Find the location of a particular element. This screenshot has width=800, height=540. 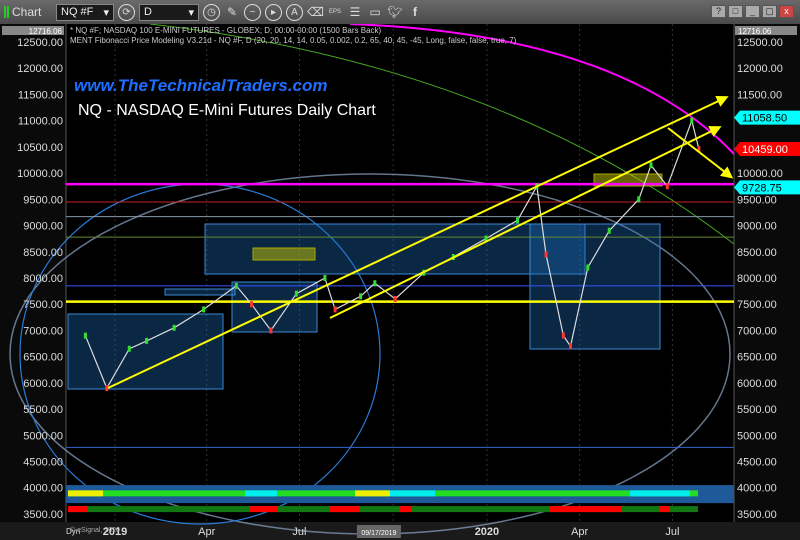

chart-title: Chart is located at coordinates (28, 12).